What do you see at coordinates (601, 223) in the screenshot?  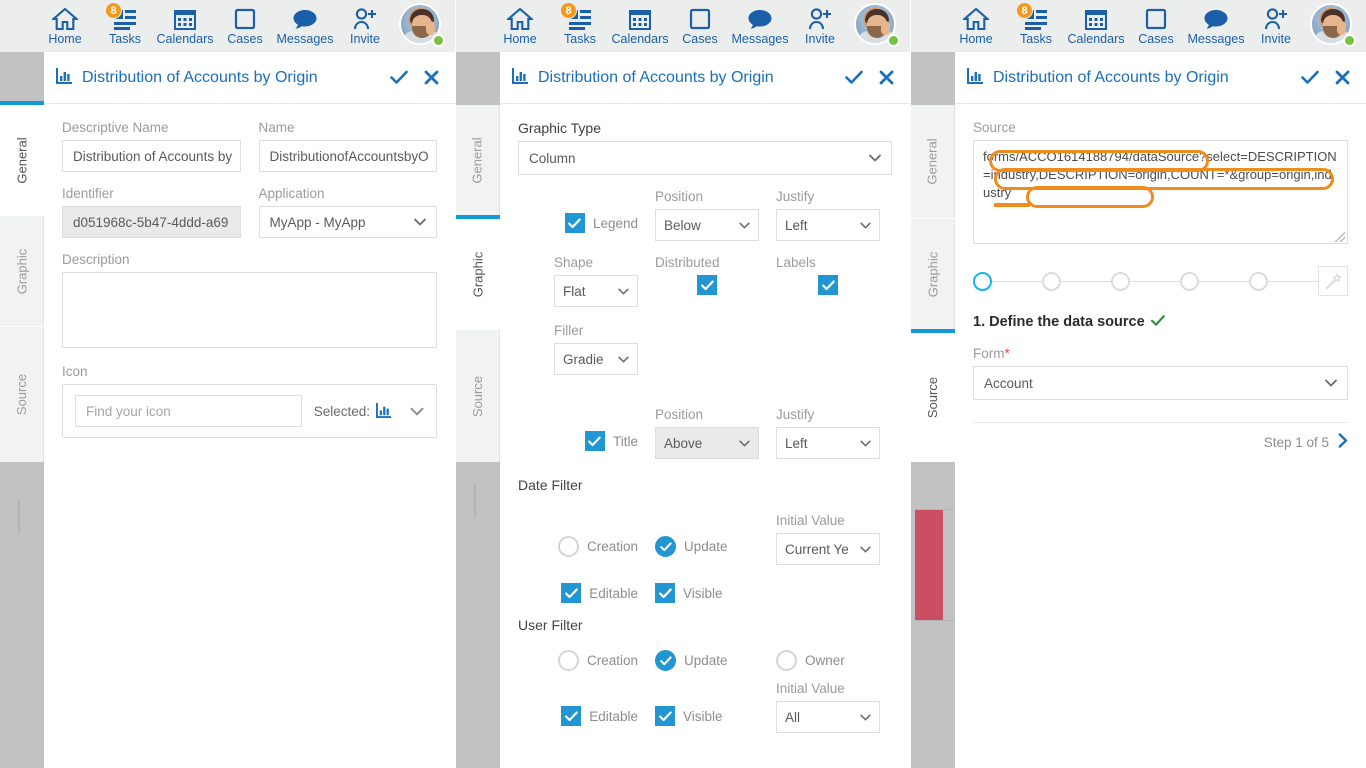 I see `legend-checkbox-row: Legend` at bounding box center [601, 223].